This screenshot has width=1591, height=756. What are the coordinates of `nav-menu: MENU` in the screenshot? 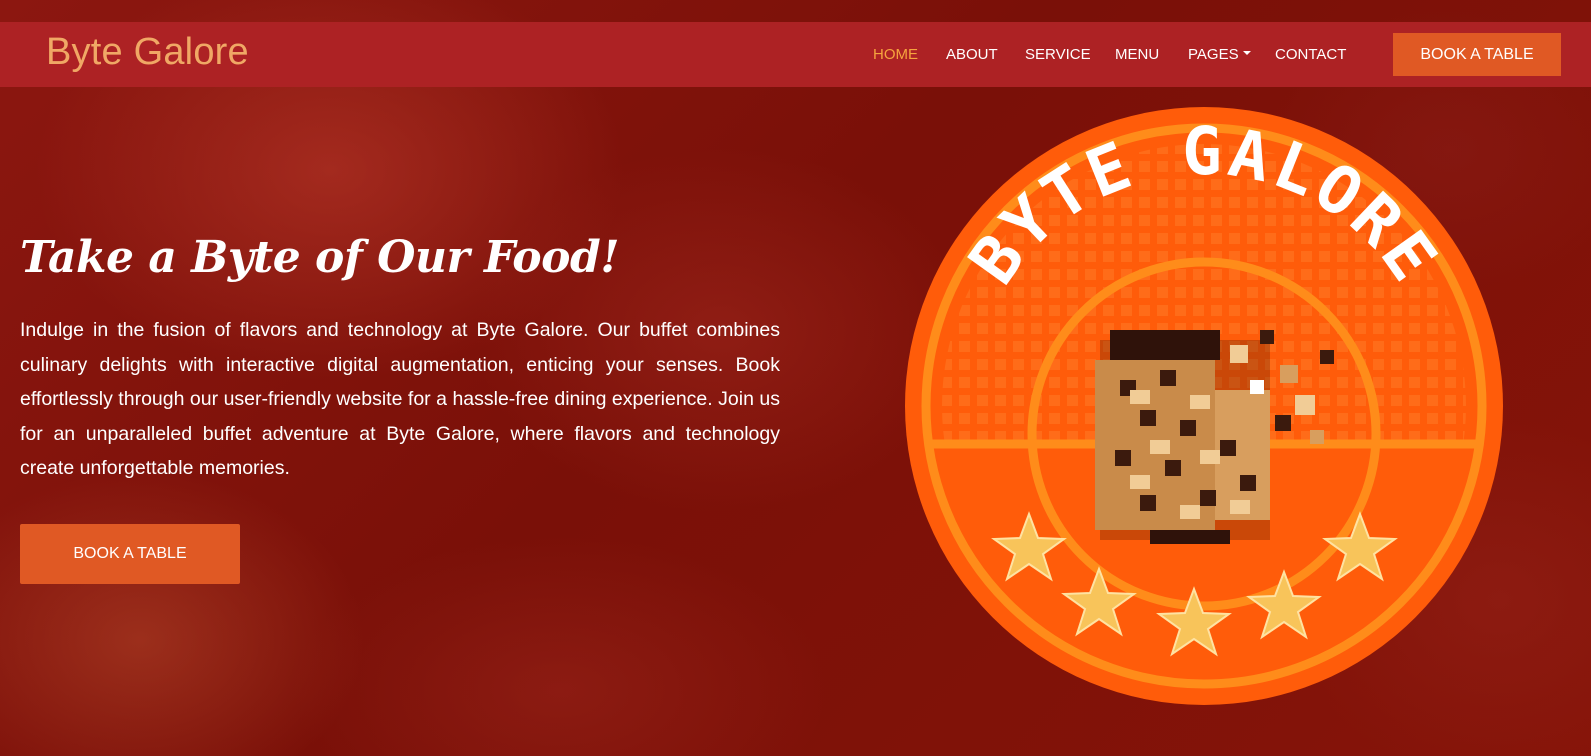 It's located at (1137, 54).